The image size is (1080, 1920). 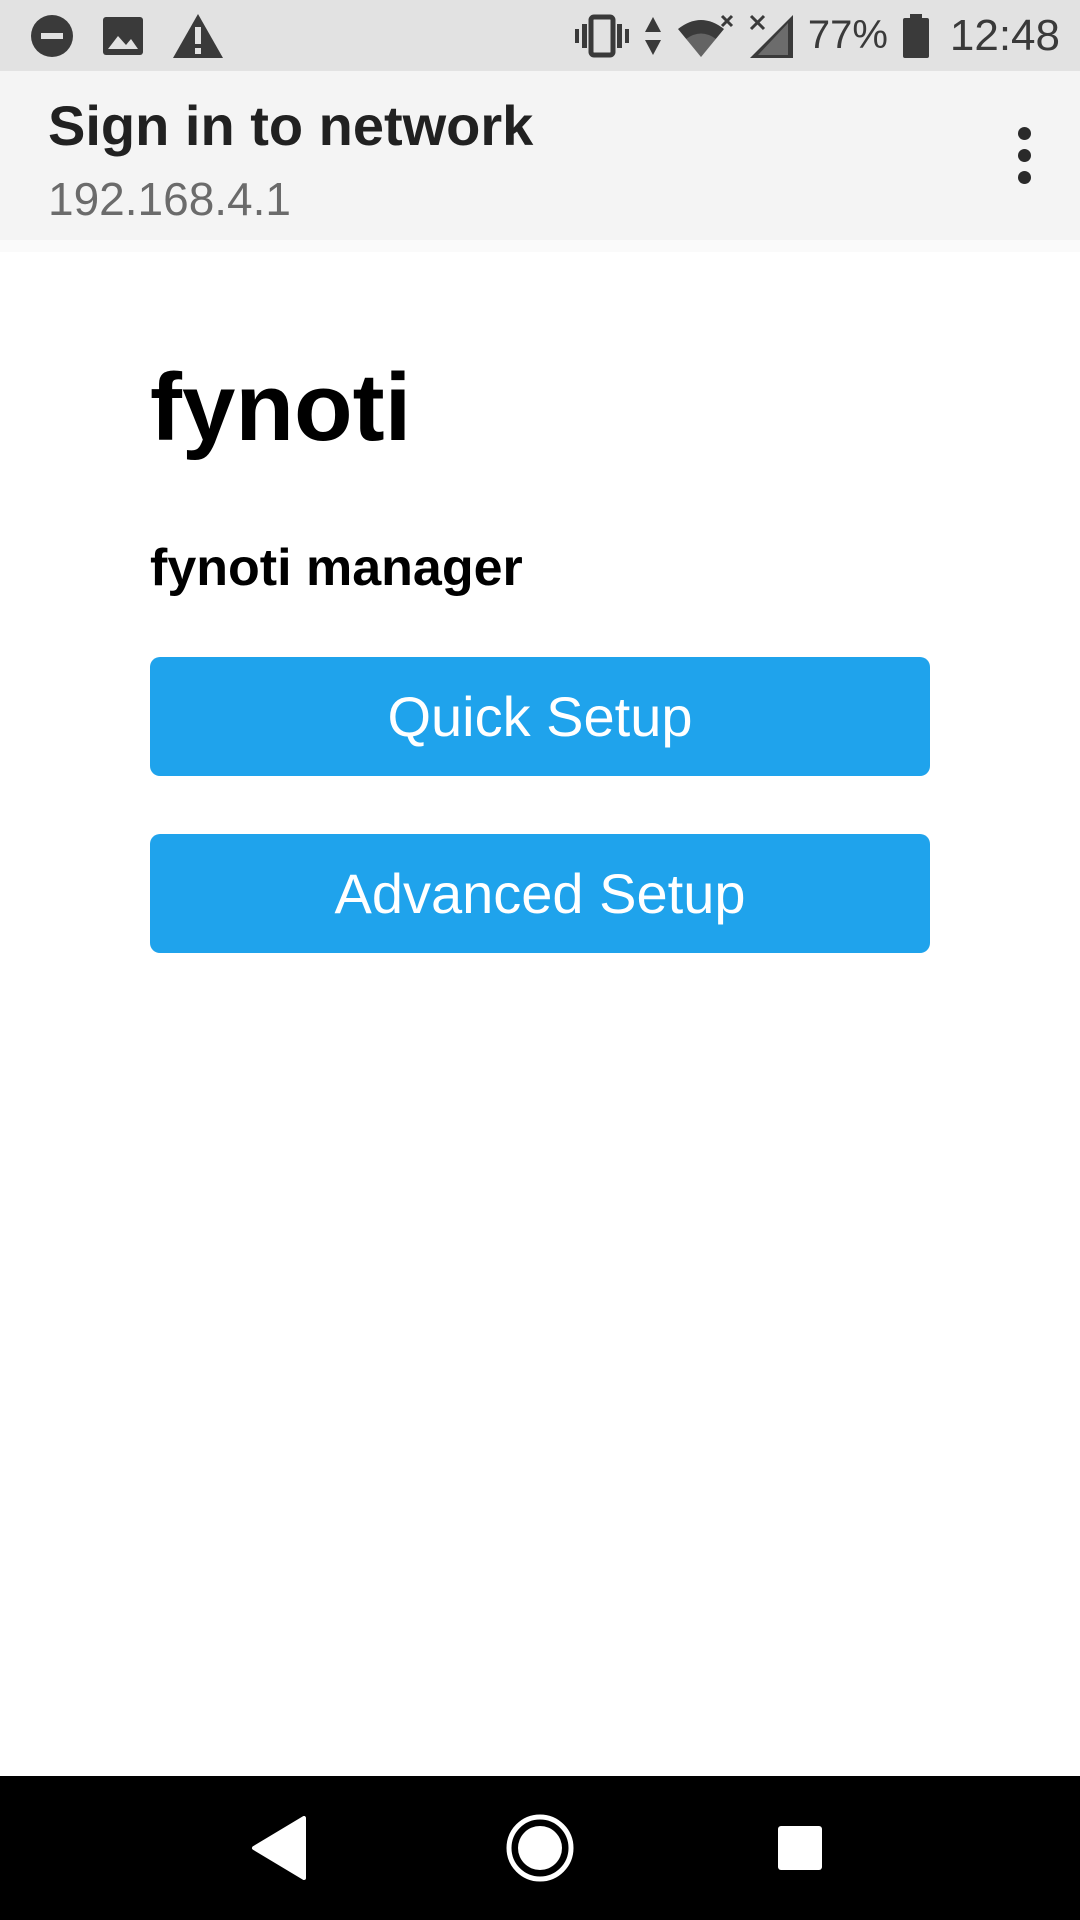 I want to click on status-right-icons: 77% 12:48, so click(x=817, y=36).